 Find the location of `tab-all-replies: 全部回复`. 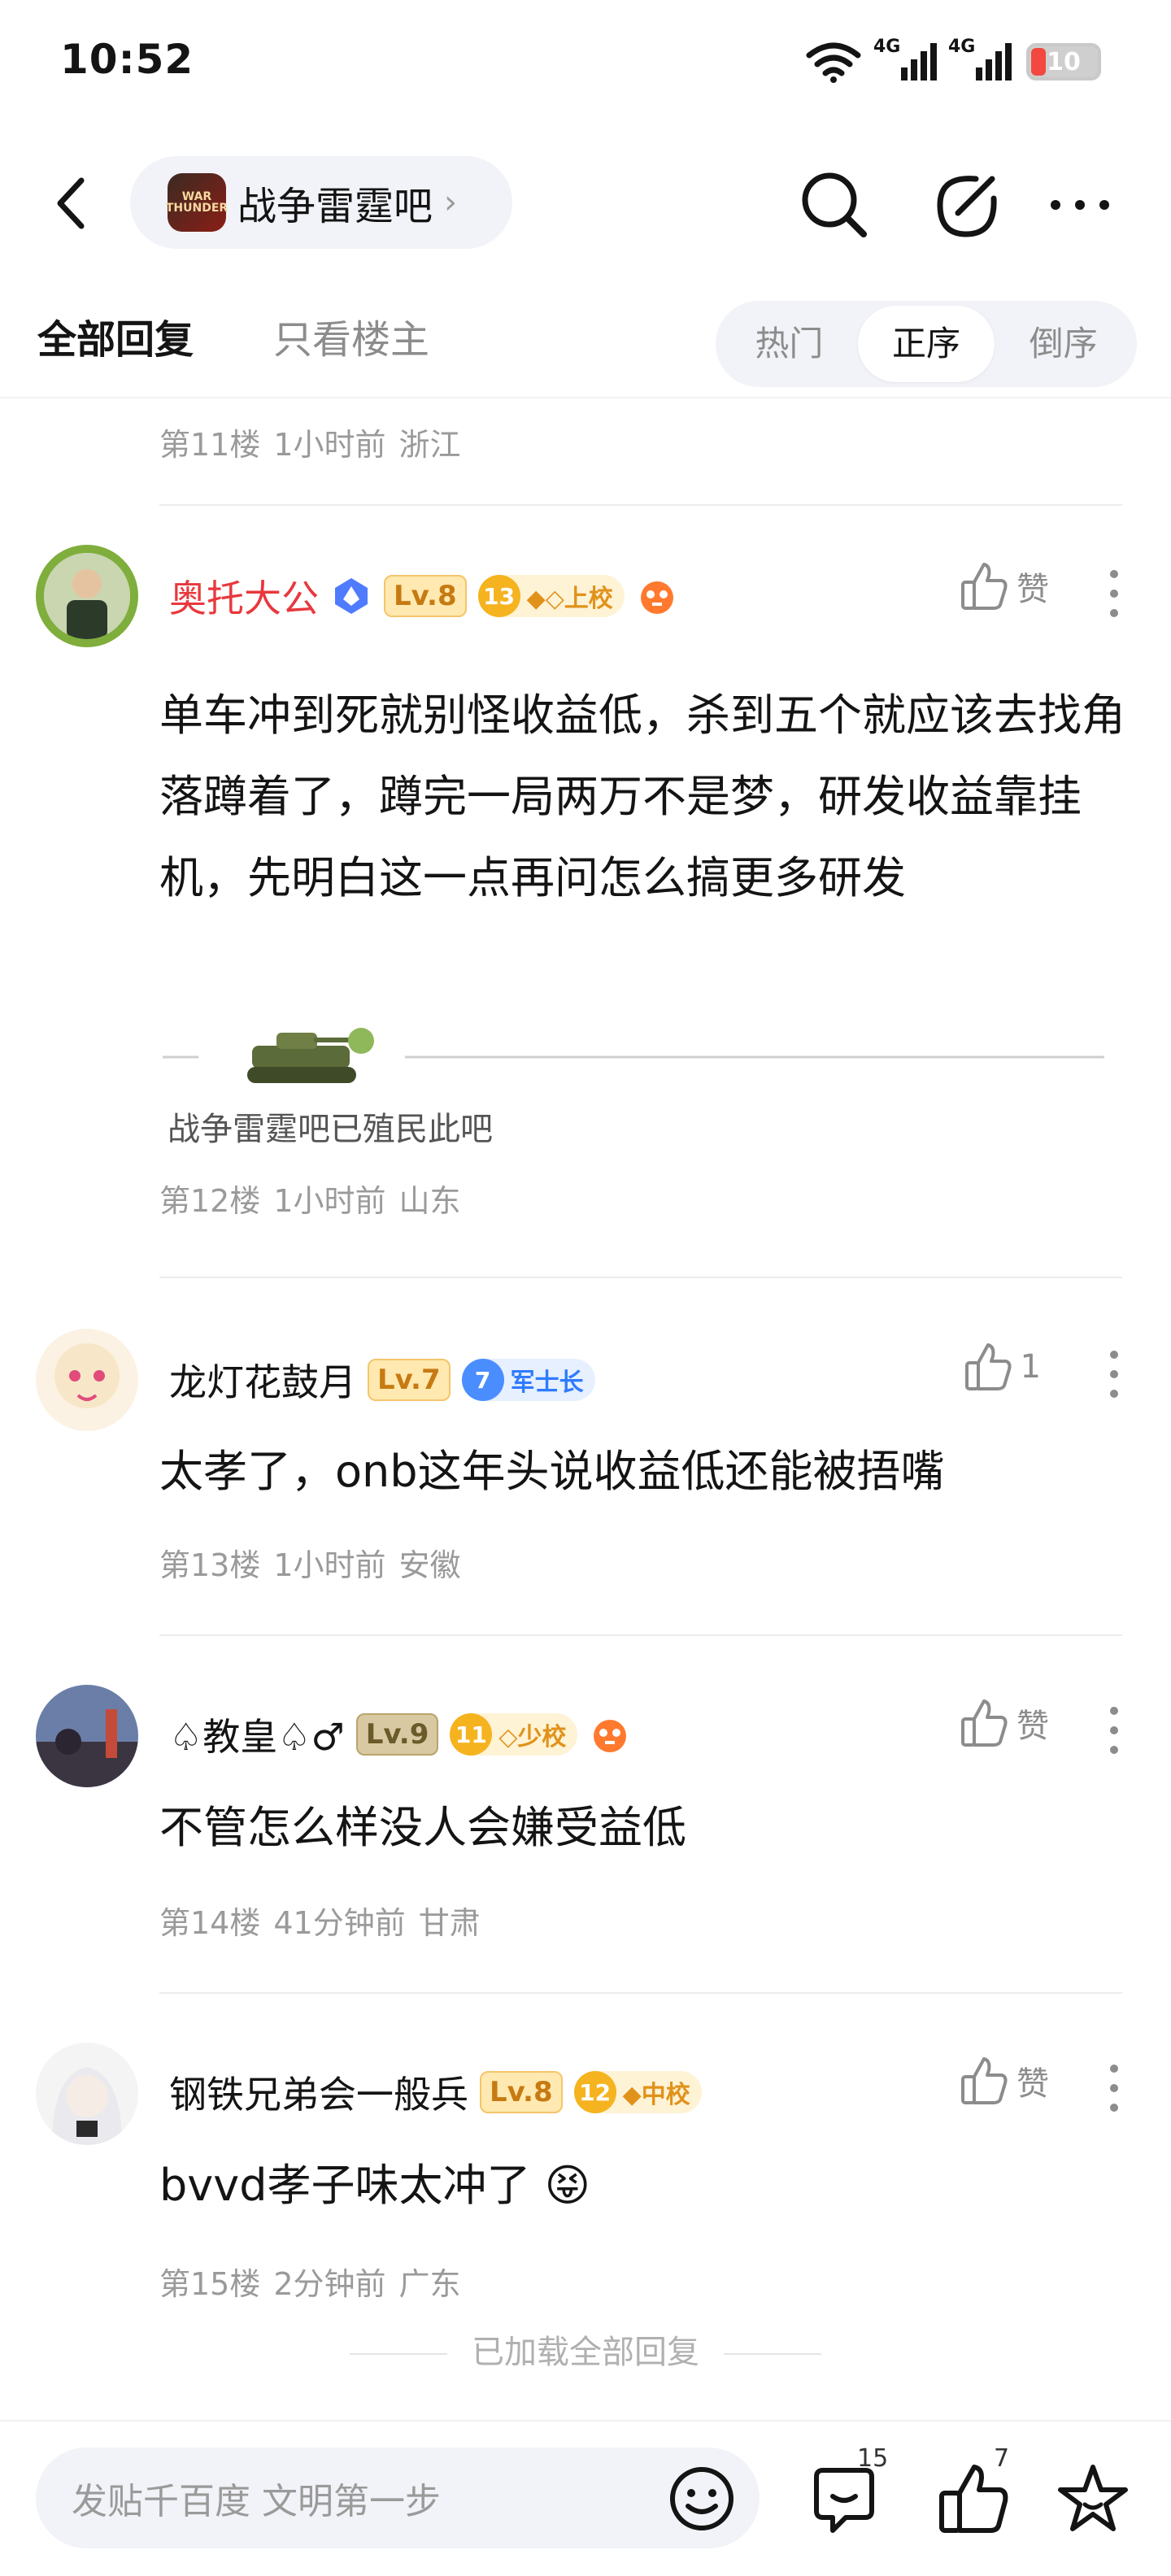

tab-all-replies: 全部回复 is located at coordinates (116, 335).